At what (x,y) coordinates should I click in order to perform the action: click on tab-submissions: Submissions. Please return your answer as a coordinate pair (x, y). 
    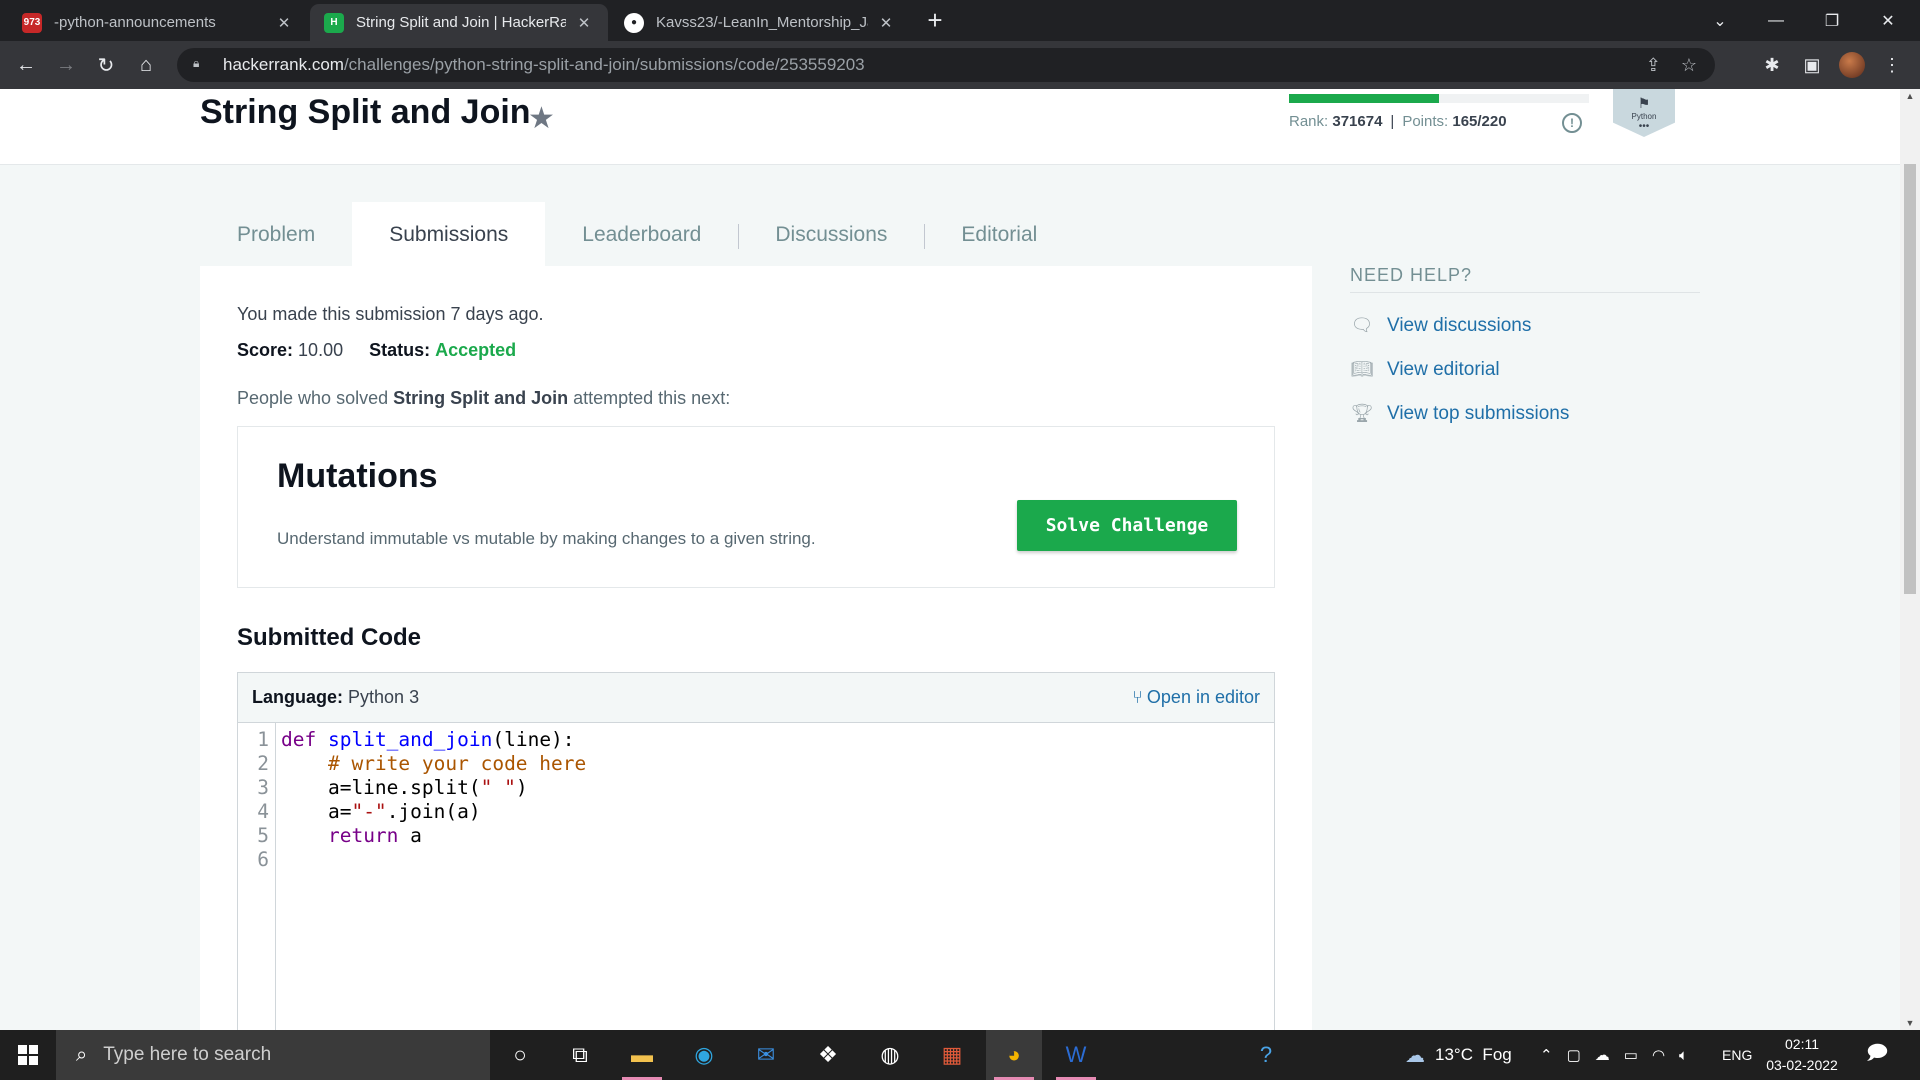
    Looking at the image, I should click on (449, 235).